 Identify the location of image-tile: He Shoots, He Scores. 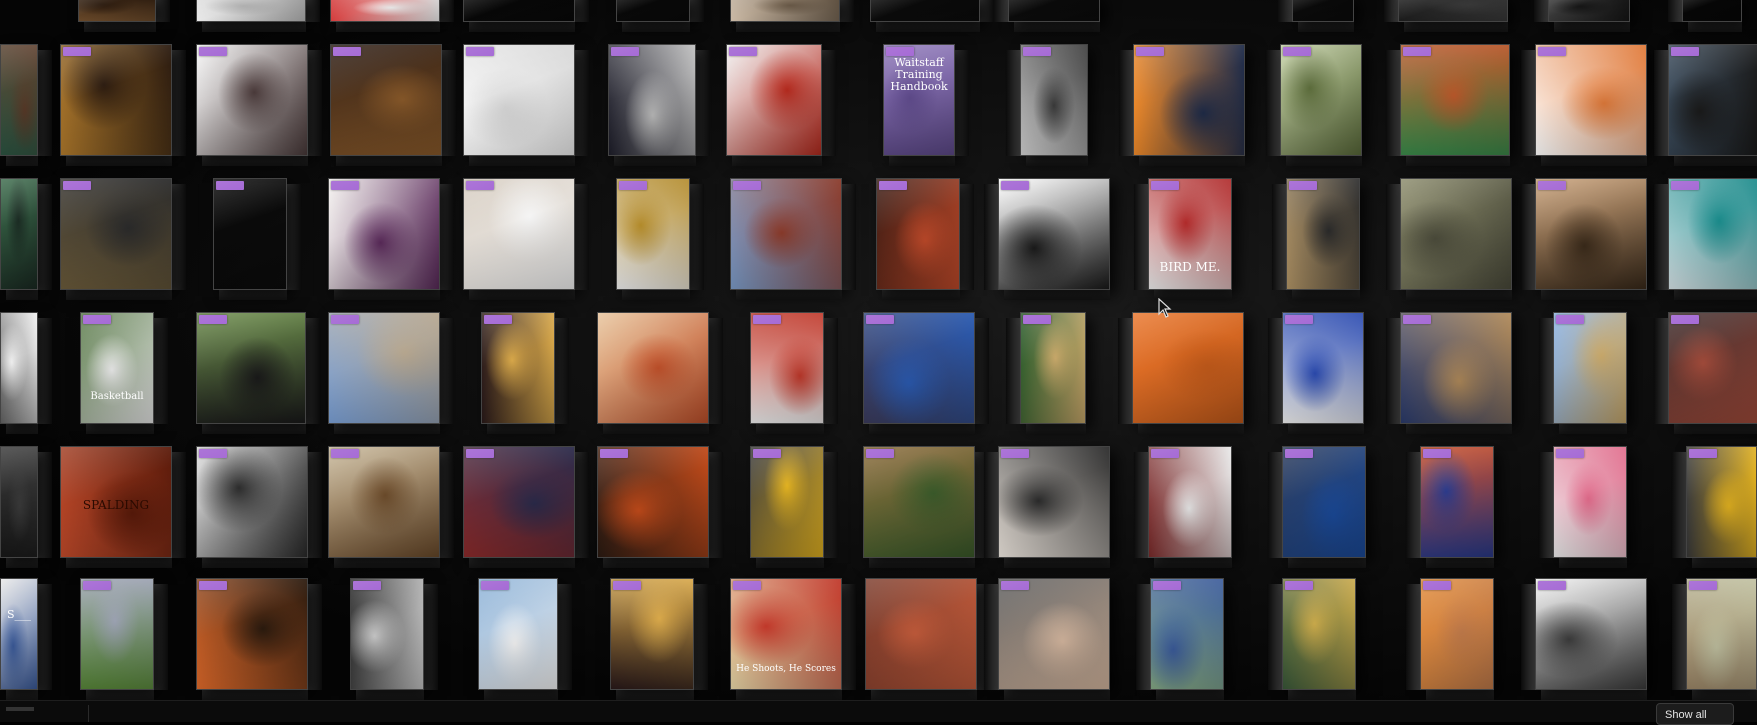
(786, 634).